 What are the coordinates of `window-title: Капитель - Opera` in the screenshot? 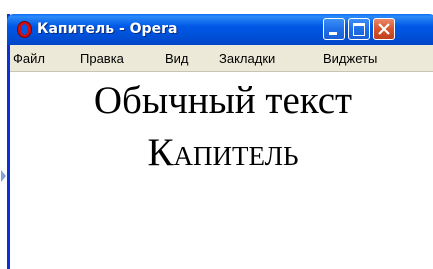 It's located at (107, 29).